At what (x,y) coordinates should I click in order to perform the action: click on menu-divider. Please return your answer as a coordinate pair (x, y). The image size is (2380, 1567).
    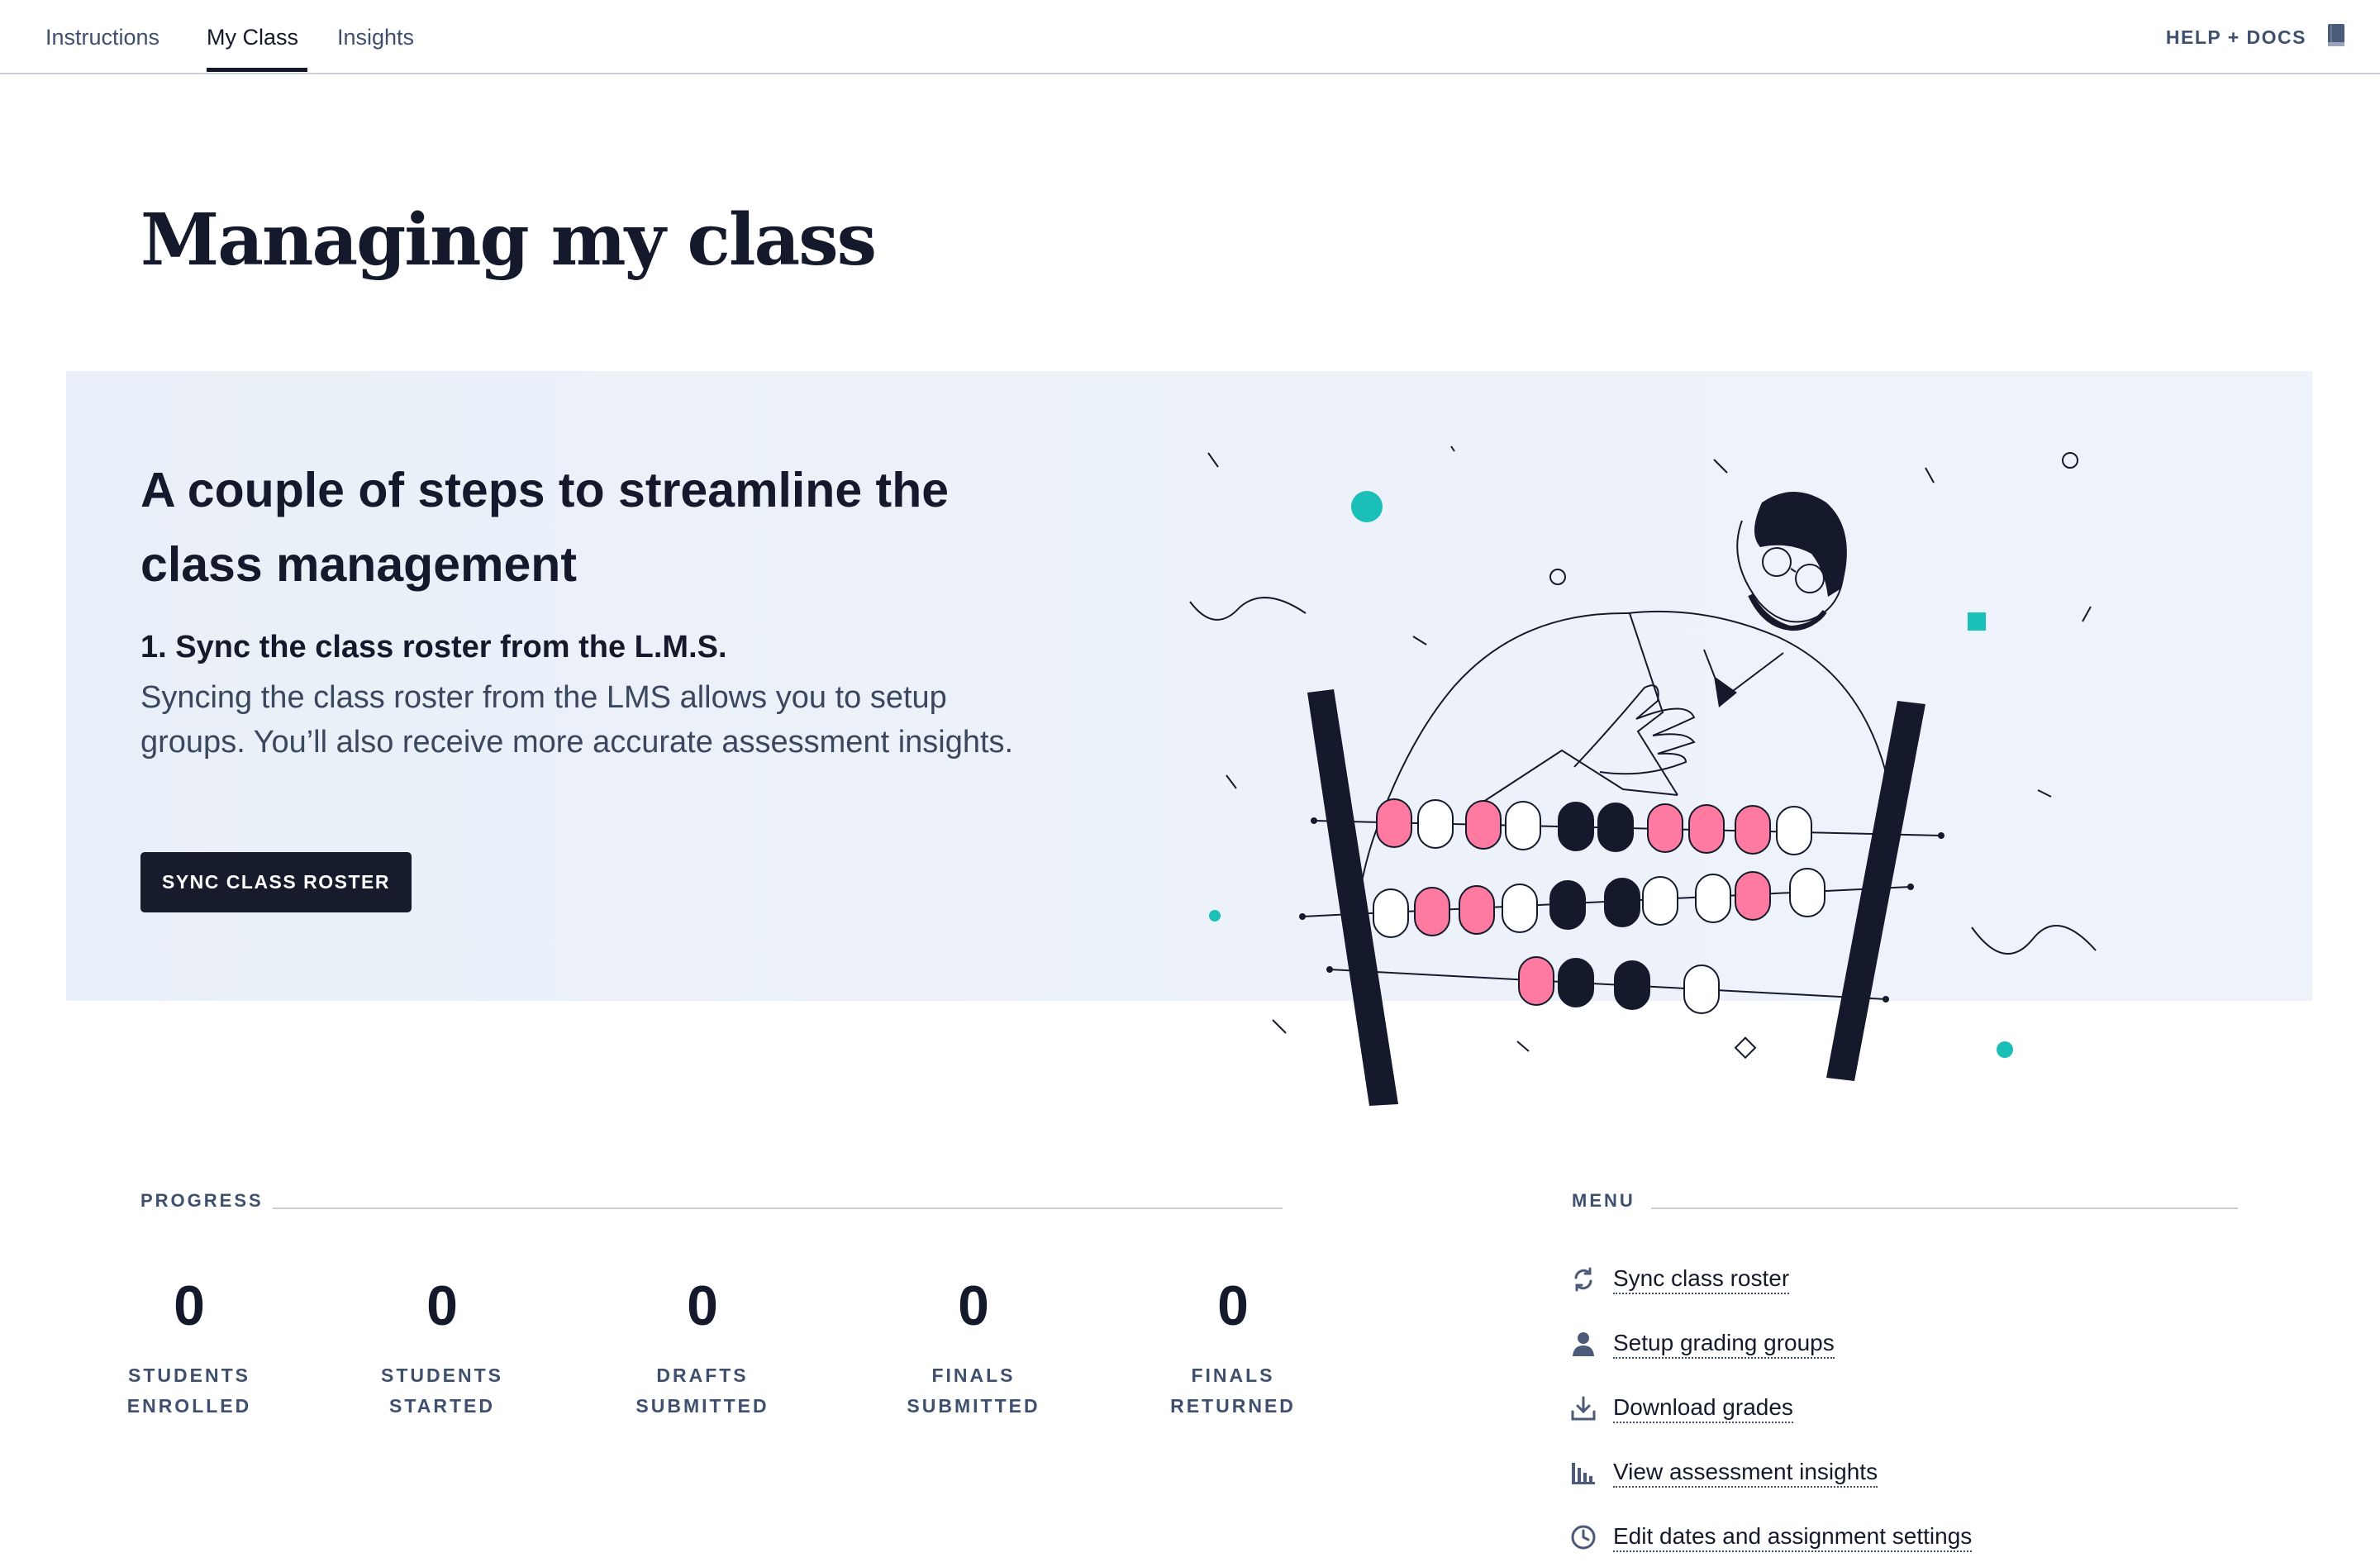
    Looking at the image, I should click on (1944, 1208).